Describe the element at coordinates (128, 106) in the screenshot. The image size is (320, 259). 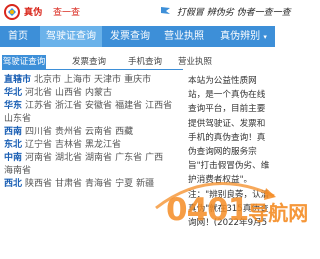
I see `city-link: 福建省` at that location.